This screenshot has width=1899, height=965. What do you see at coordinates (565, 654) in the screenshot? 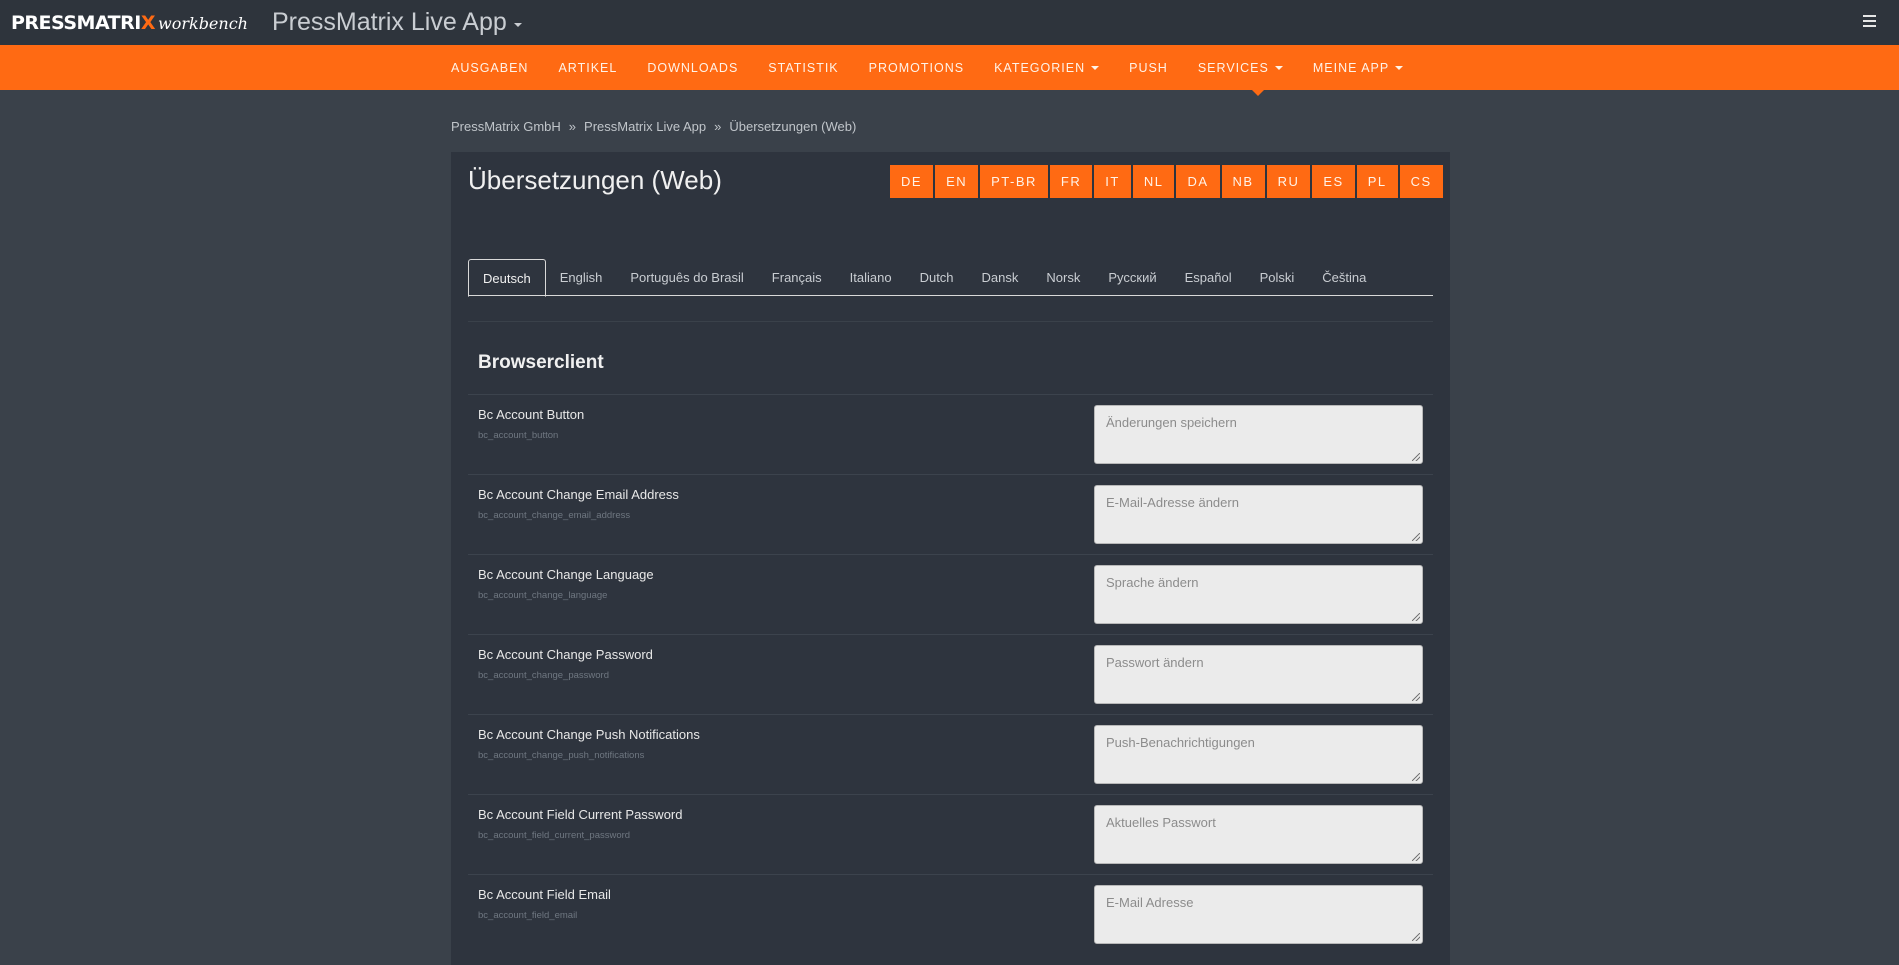
I see `translation-label: Bc Account Change Password` at bounding box center [565, 654].